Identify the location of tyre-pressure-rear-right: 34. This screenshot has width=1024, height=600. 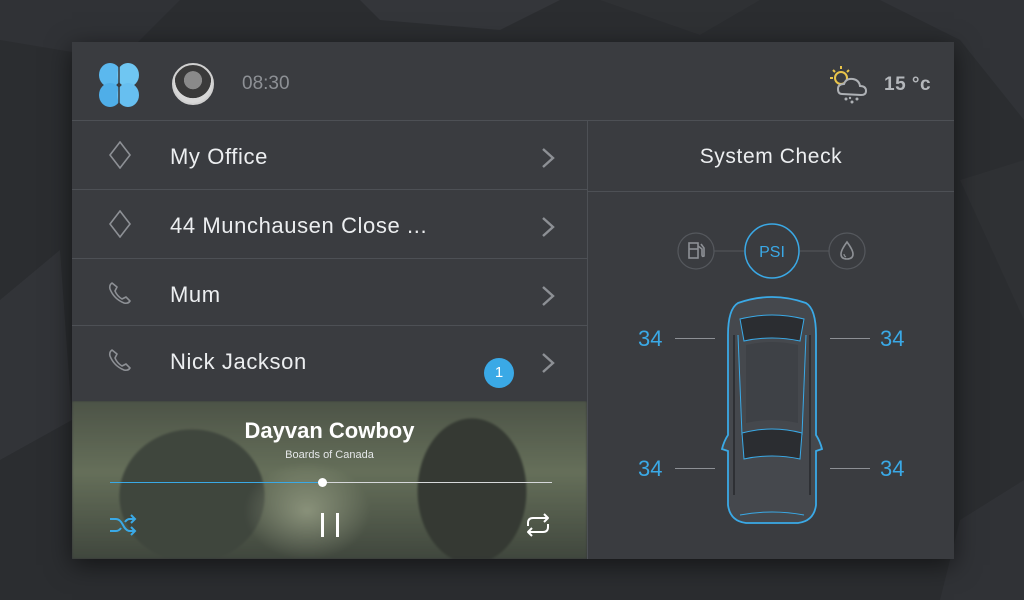
(892, 468).